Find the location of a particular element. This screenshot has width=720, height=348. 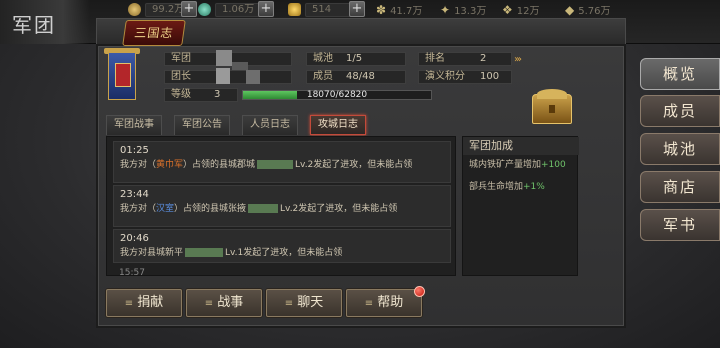

jade-value: 1.06万 is located at coordinates (238, 9).